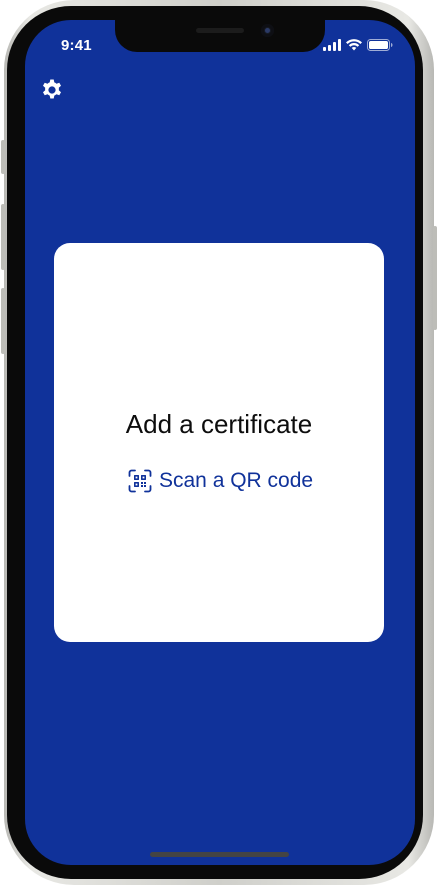  I want to click on volume-up-button, so click(3, 237).